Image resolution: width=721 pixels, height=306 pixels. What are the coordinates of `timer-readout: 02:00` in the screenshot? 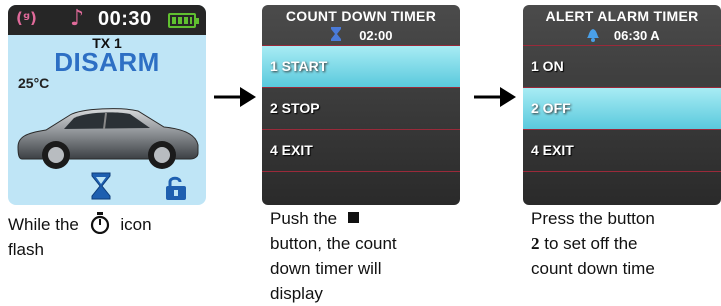 It's located at (361, 34).